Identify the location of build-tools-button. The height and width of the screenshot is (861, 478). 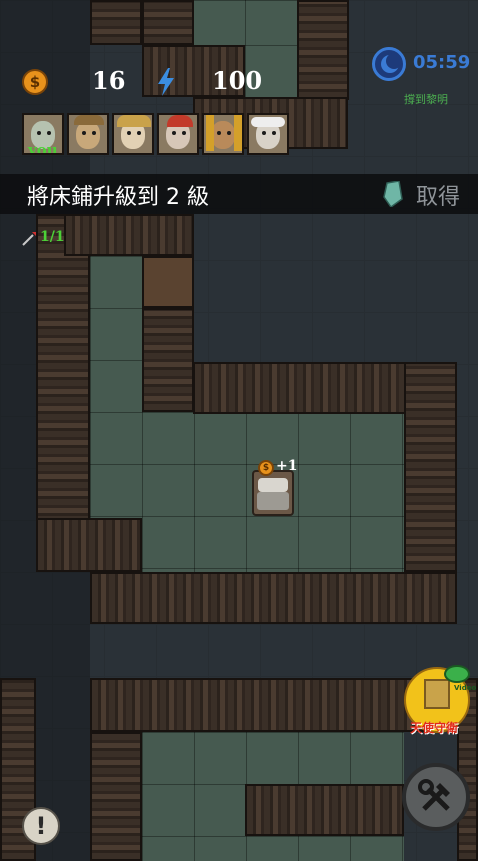
(436, 797).